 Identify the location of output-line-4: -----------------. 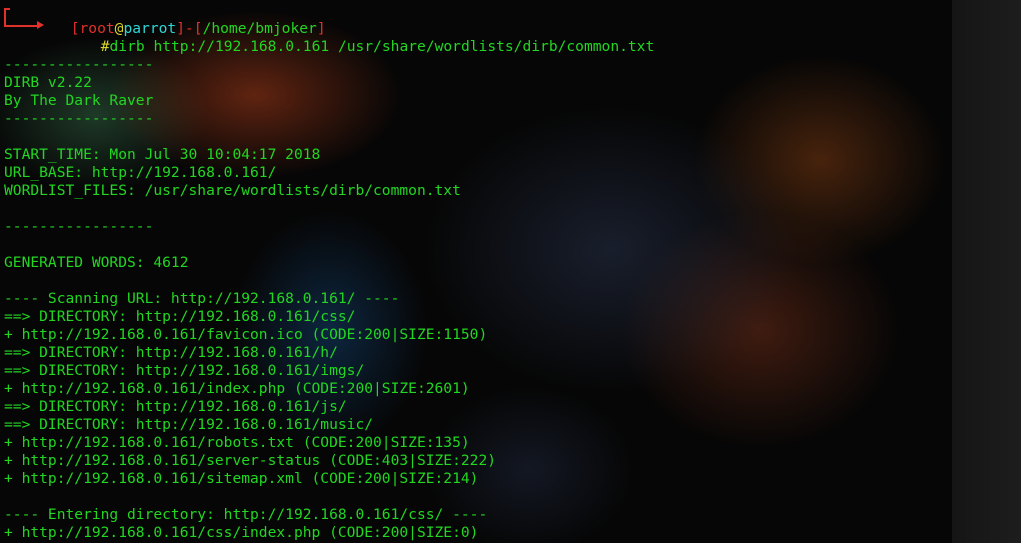
(79, 118).